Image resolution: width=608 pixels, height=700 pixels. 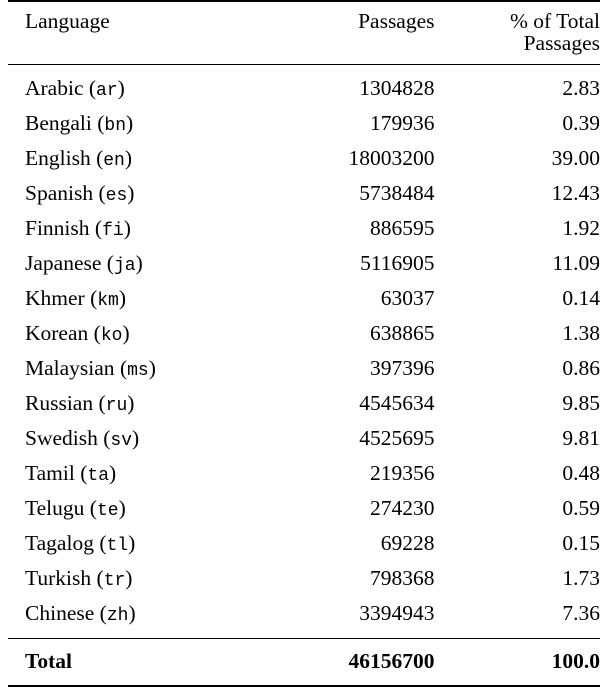 What do you see at coordinates (304, 438) in the screenshot?
I see `table-row: Swedish (sv) 4525695 9.81` at bounding box center [304, 438].